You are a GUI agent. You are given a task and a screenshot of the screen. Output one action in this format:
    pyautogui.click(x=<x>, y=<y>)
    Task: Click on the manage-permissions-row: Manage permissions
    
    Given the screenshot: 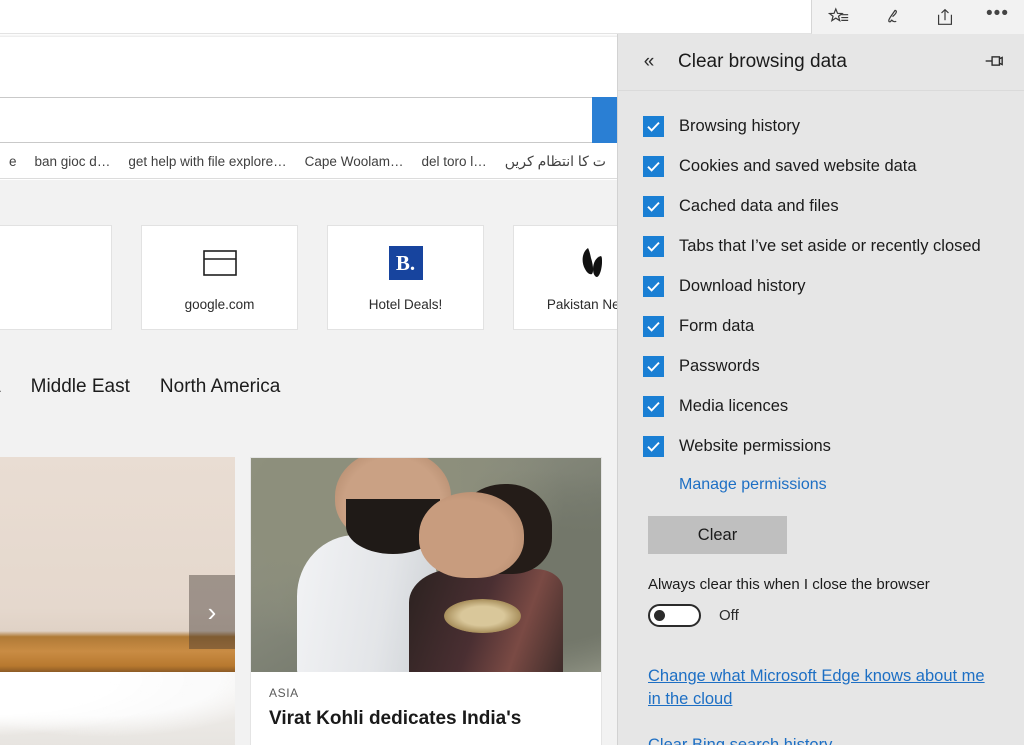 What is the action you would take?
    pyautogui.click(x=821, y=485)
    